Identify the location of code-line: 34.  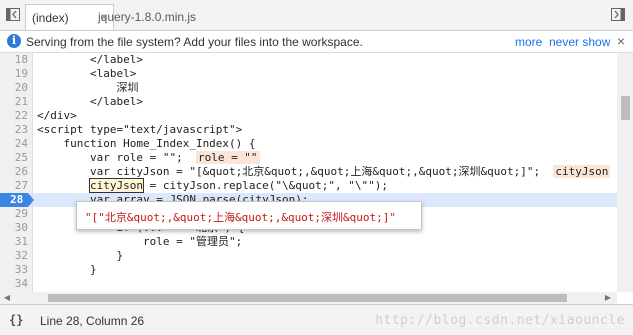
(308, 284).